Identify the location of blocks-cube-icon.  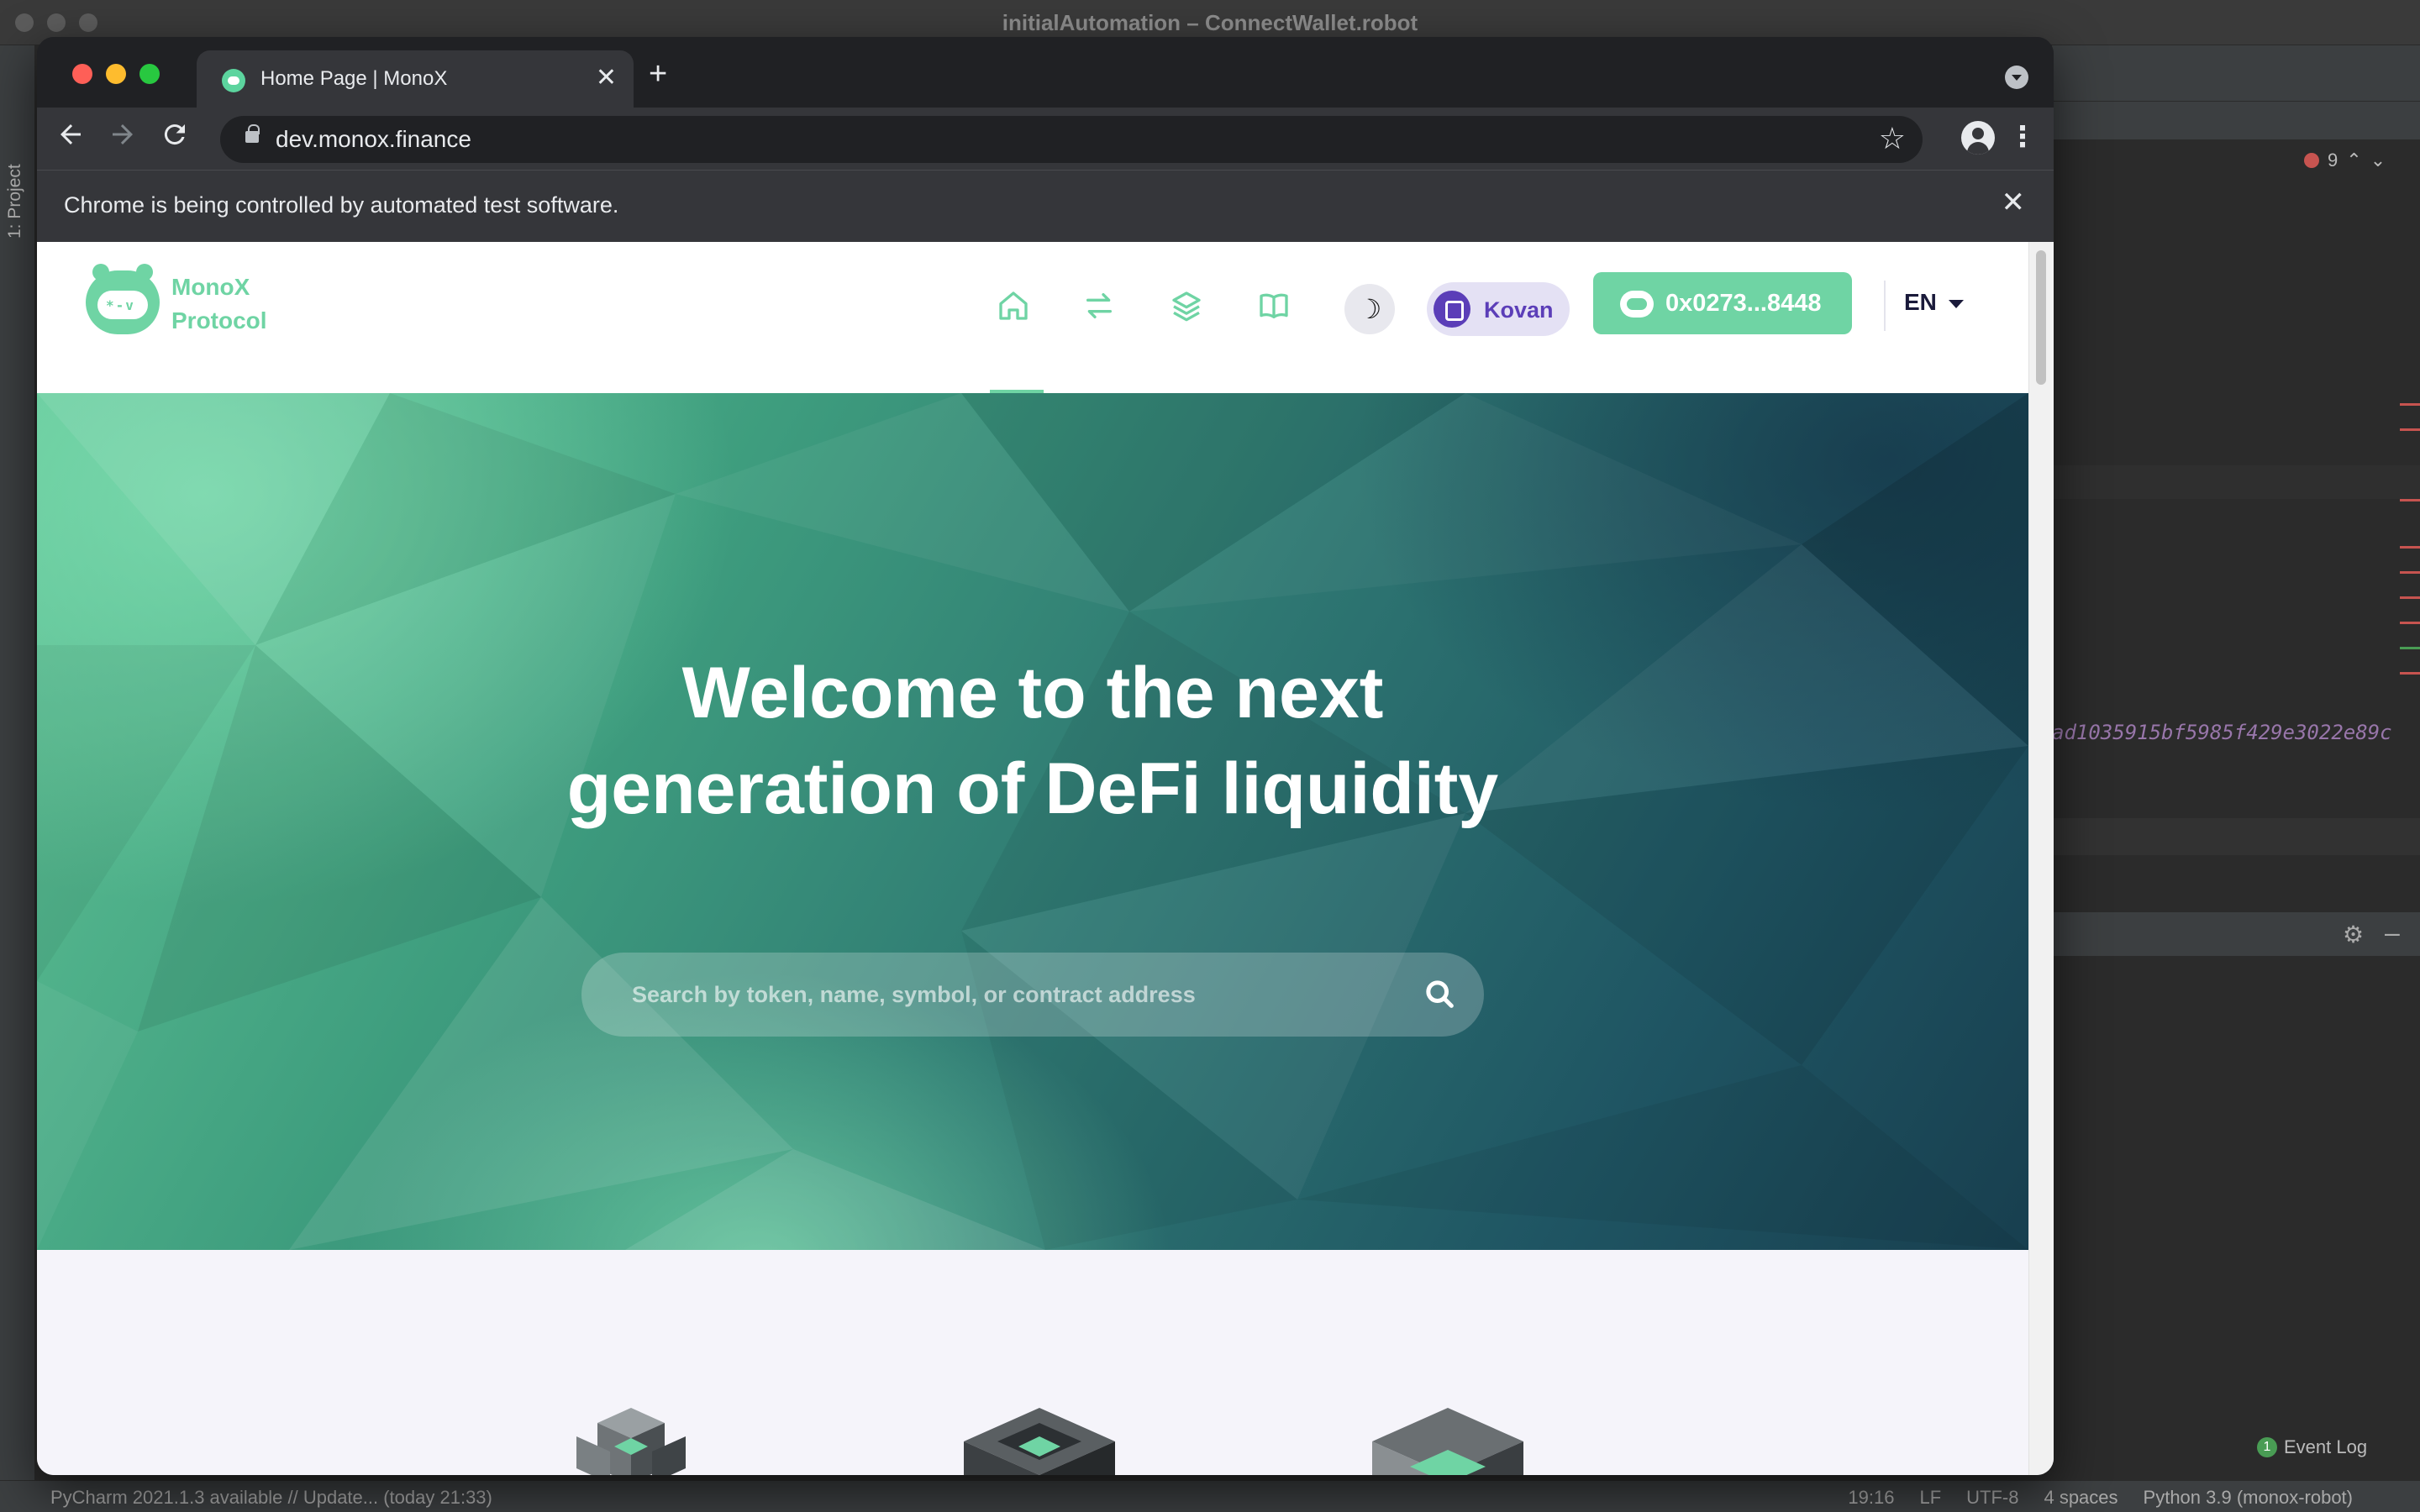
(631, 1441).